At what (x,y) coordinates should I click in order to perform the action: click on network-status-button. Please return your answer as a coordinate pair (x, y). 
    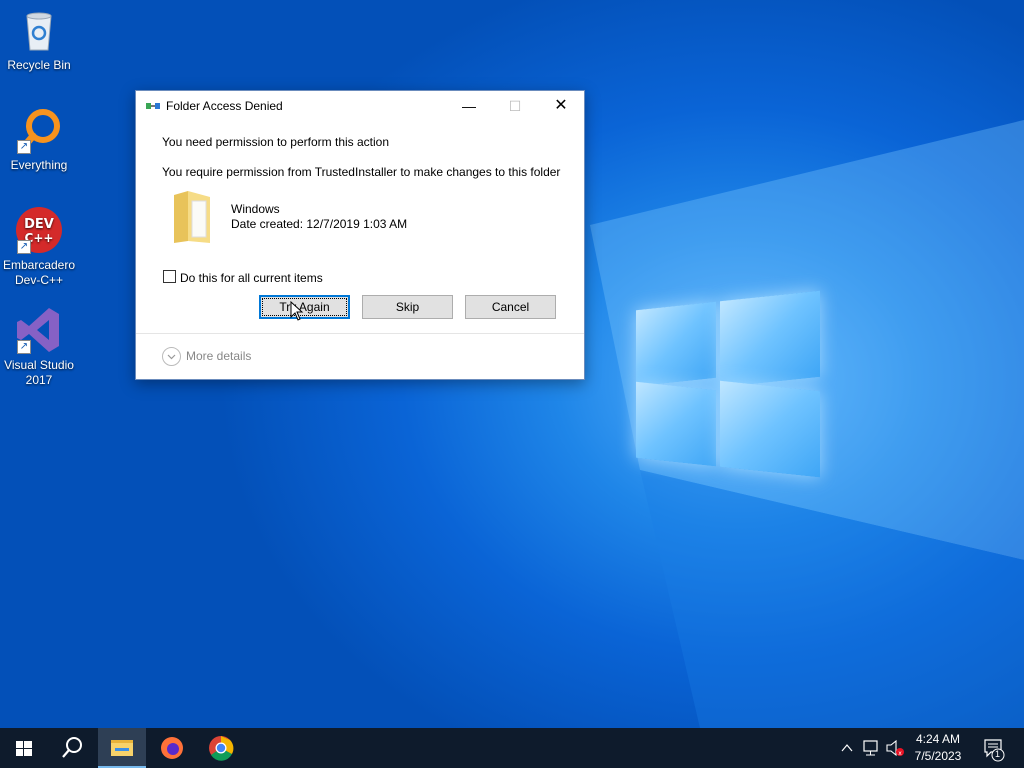
    Looking at the image, I should click on (871, 748).